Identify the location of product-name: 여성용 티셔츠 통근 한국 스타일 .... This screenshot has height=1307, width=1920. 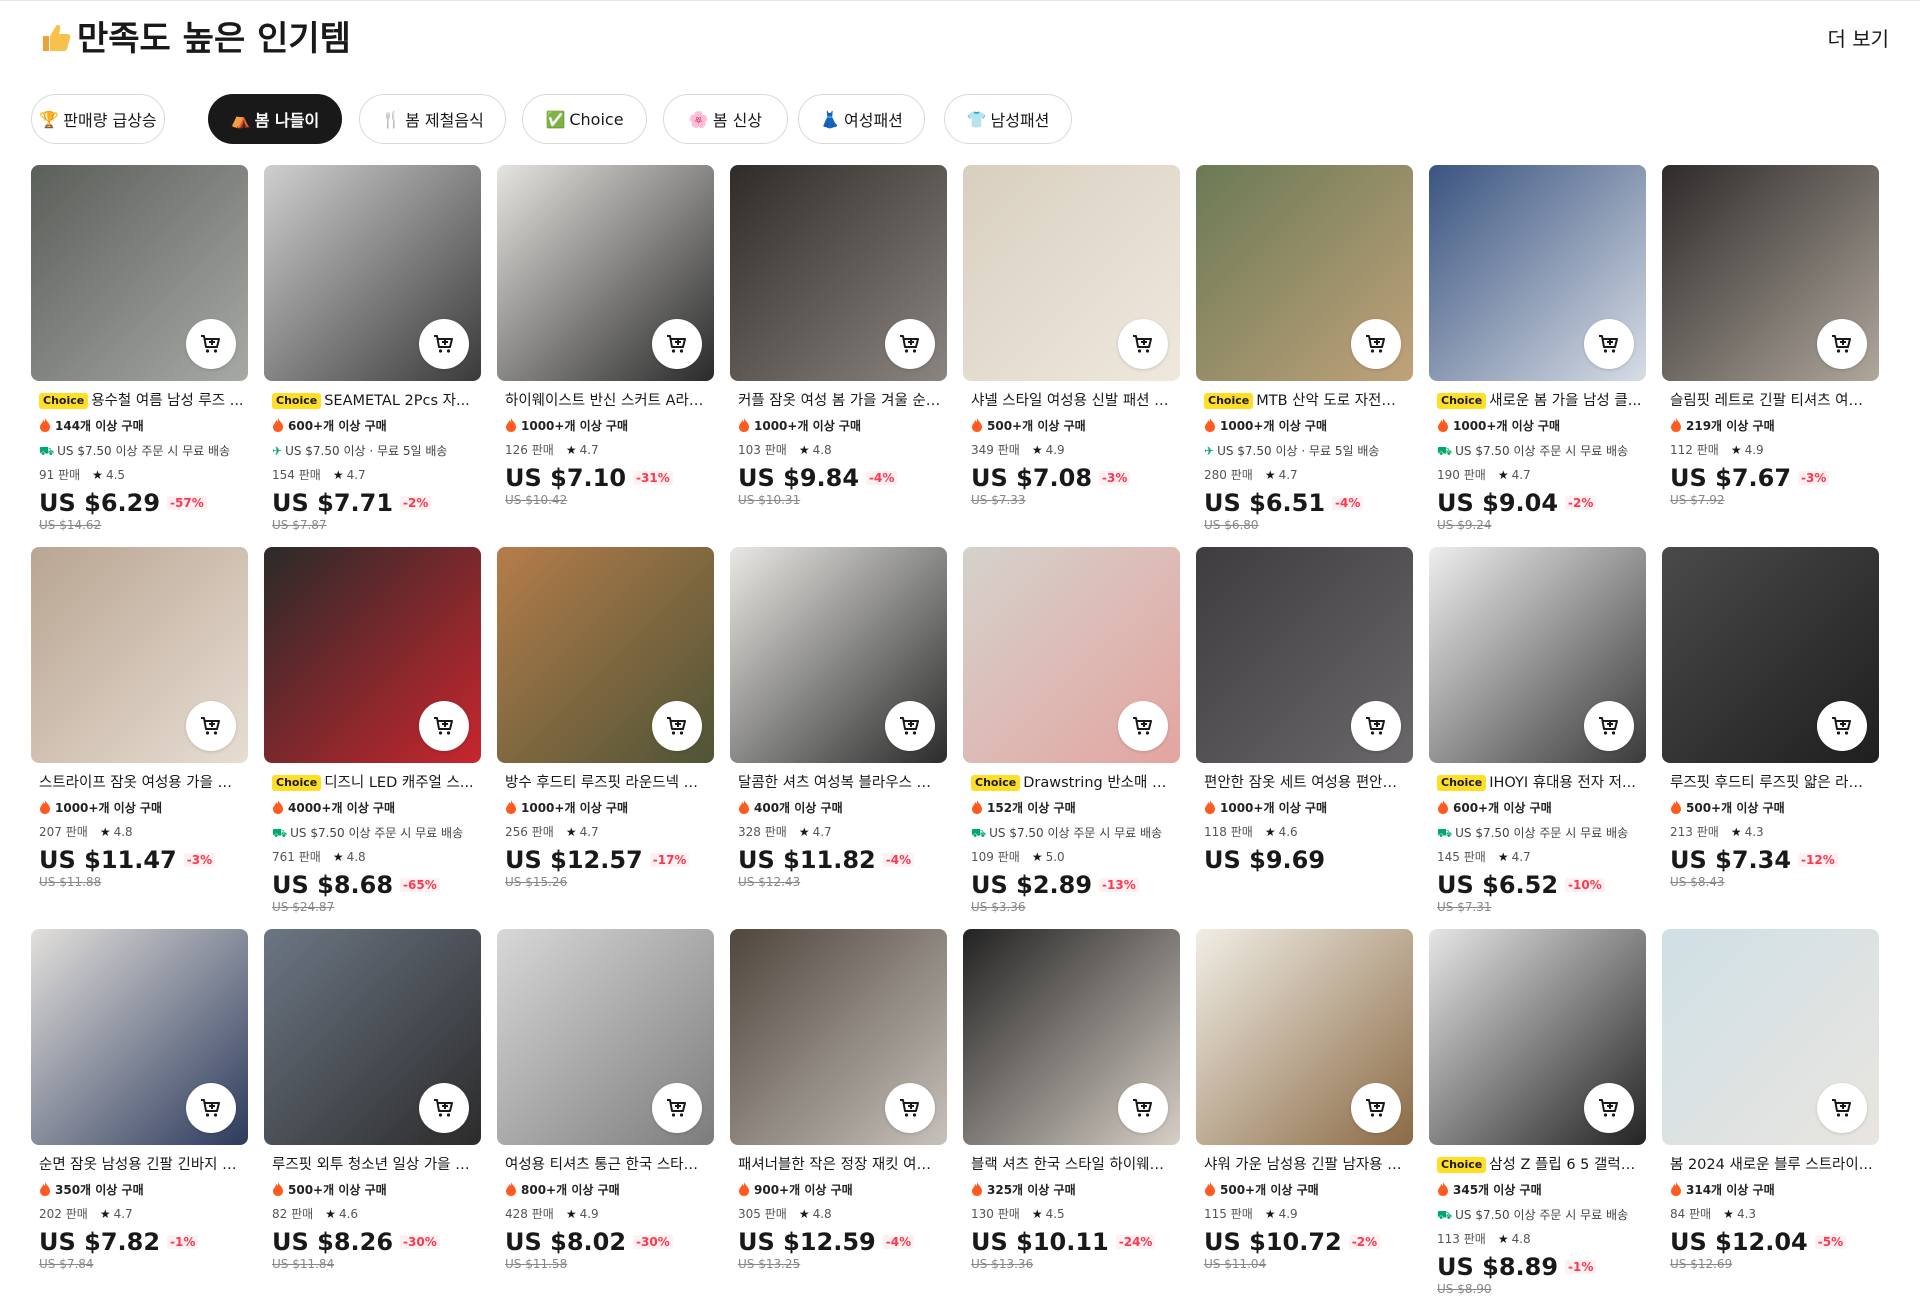
(607, 1165).